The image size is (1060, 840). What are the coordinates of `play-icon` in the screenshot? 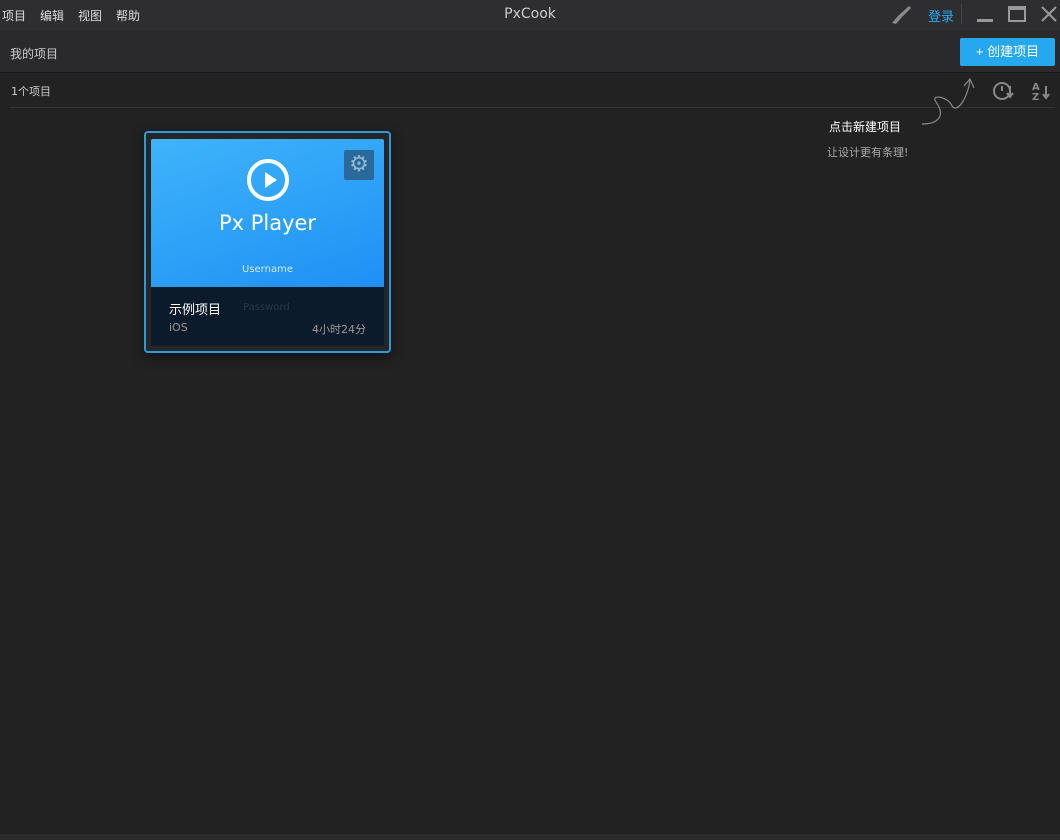 It's located at (268, 180).